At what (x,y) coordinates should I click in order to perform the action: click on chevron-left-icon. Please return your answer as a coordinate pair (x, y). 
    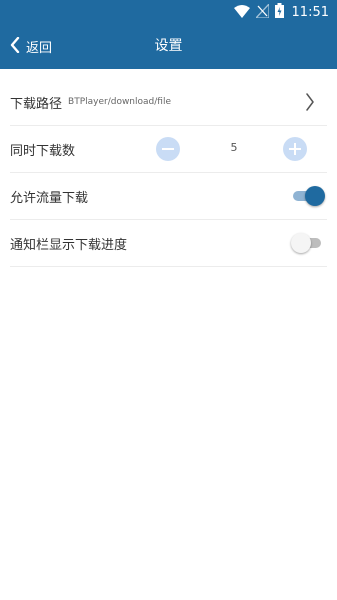
    Looking at the image, I should click on (15, 46).